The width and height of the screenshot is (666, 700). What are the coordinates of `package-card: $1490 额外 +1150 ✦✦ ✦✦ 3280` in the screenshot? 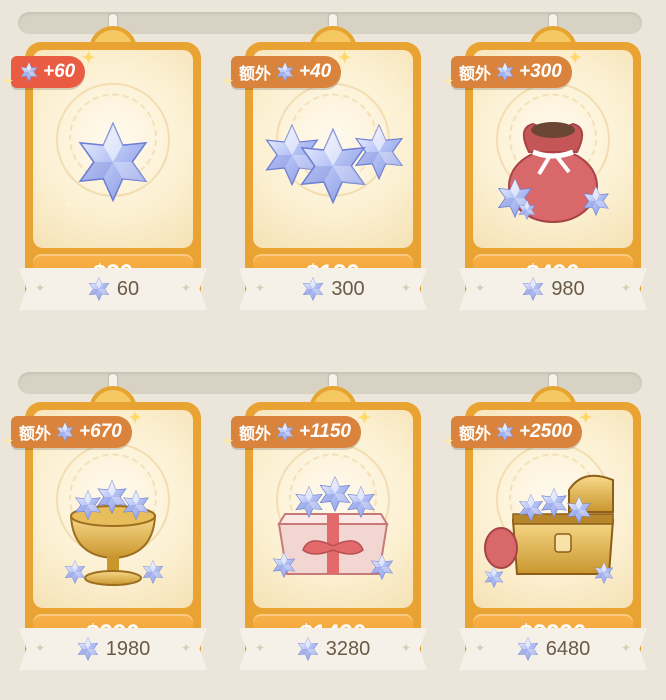 It's located at (325, 522).